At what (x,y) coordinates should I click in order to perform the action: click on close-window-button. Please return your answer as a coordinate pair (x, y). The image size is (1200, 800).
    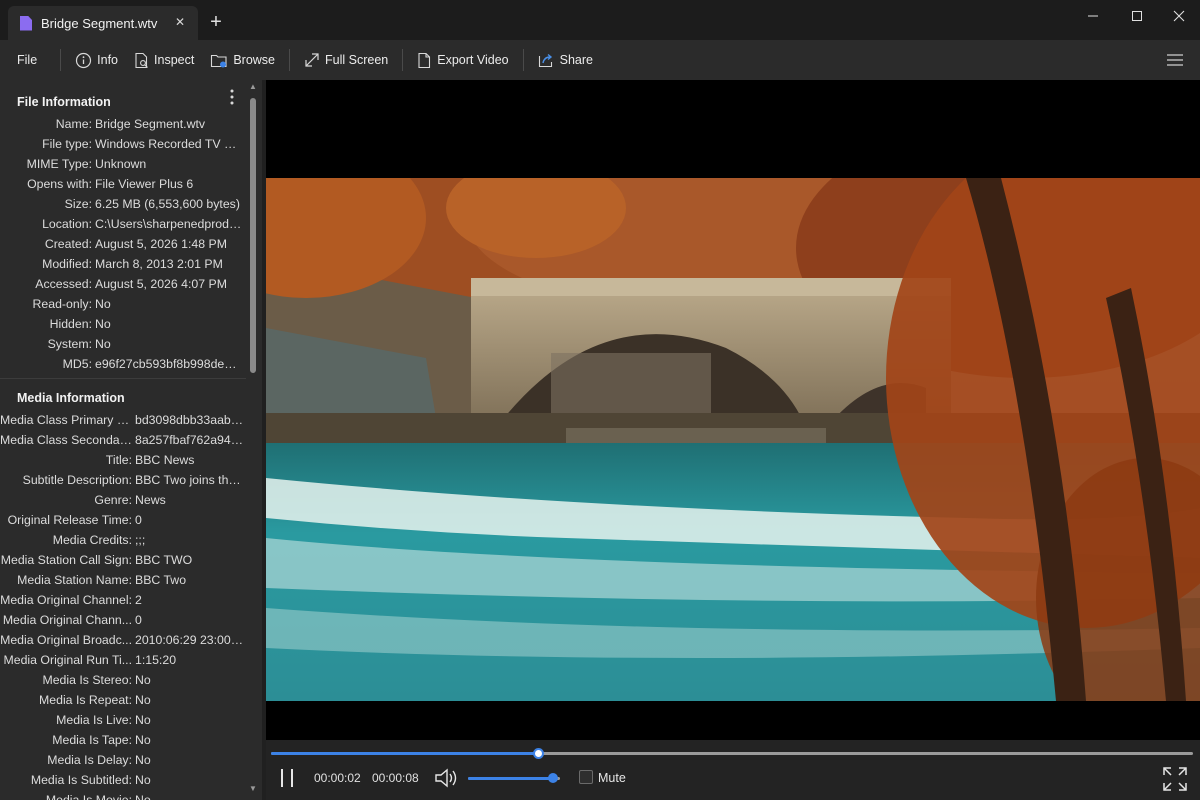
    Looking at the image, I should click on (1178, 16).